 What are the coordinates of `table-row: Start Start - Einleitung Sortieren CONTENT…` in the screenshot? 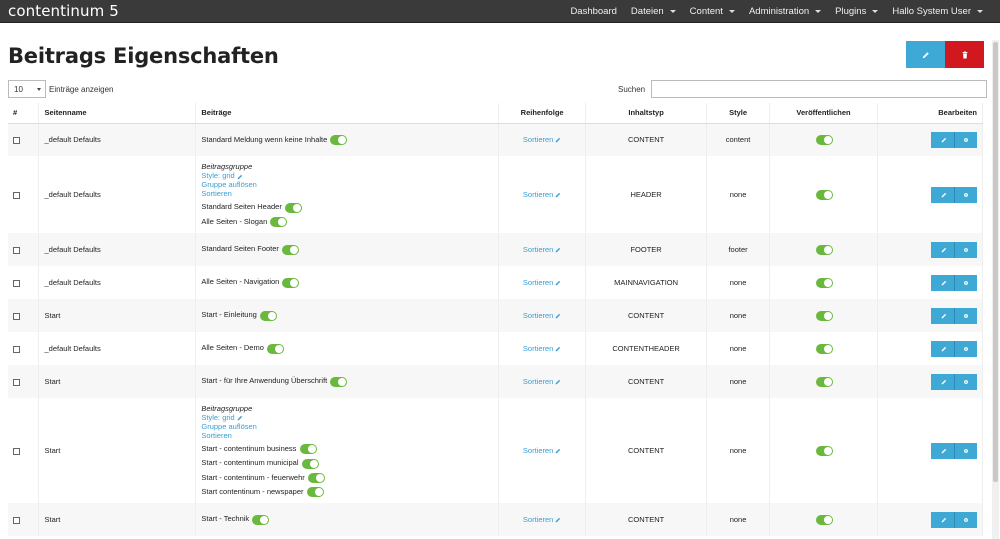 It's located at (495, 315).